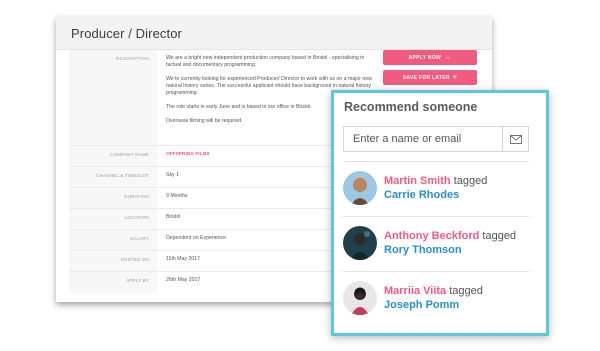 Image resolution: width=600 pixels, height=351 pixels. I want to click on recommend-item: Marriia Viita tagged Joseph Pomm, so click(440, 298).